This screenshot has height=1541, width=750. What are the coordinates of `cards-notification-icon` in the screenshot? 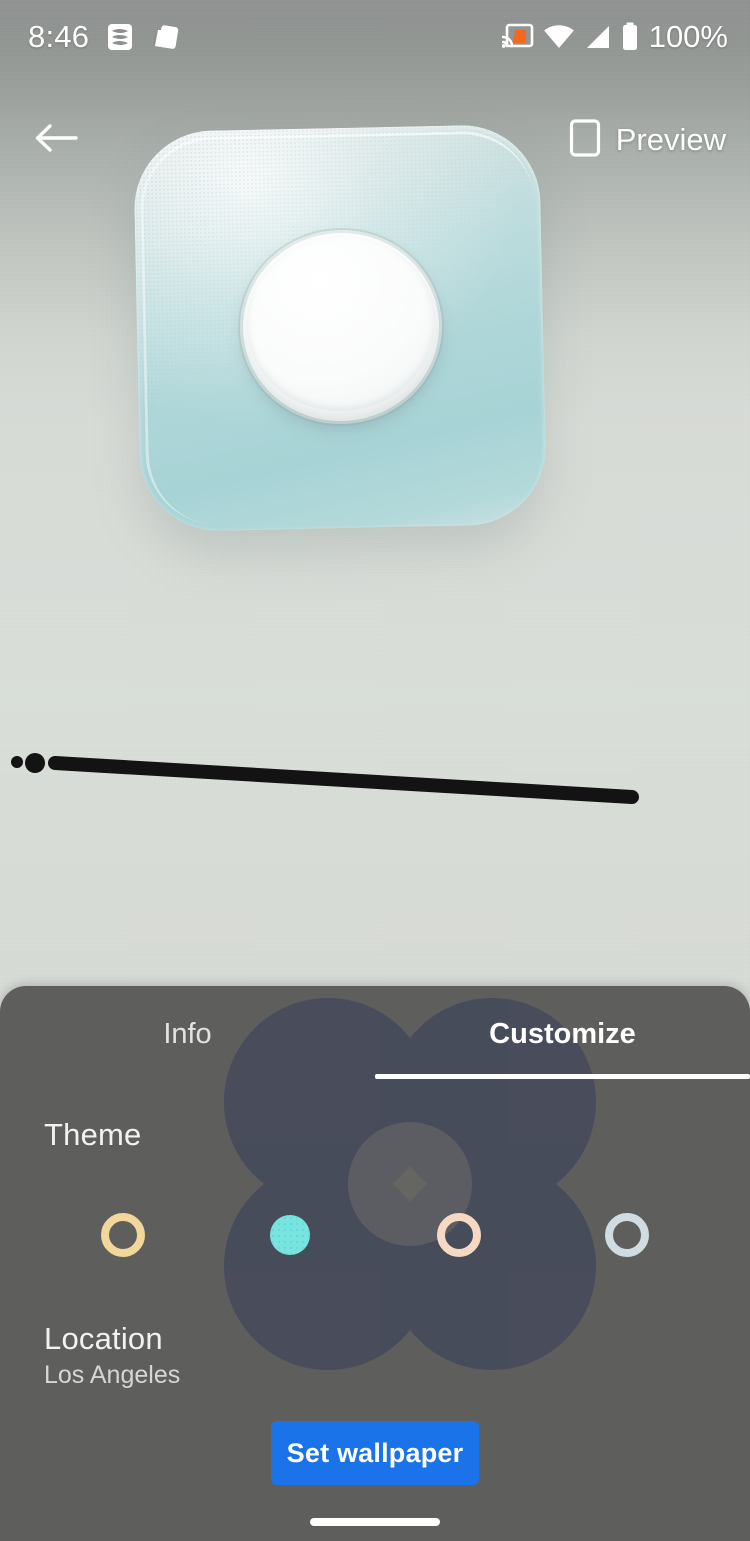 It's located at (165, 37).